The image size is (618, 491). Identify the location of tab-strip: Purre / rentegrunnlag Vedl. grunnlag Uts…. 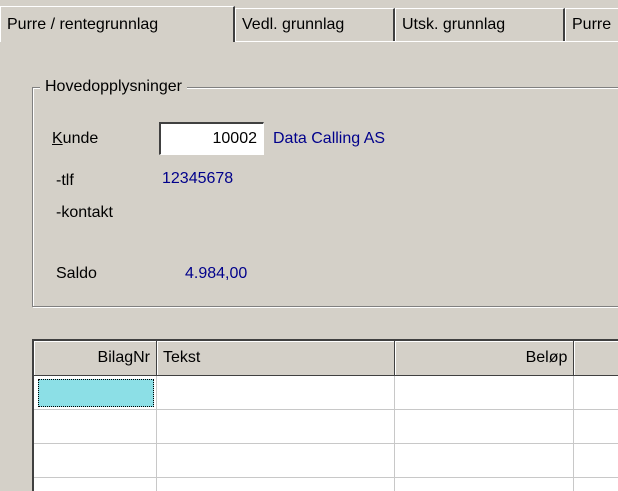
(309, 21).